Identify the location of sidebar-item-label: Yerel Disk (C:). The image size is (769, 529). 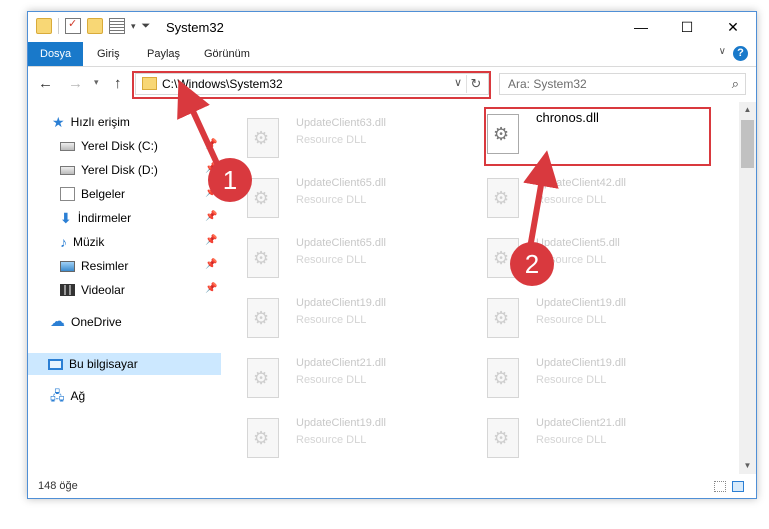
(119, 146).